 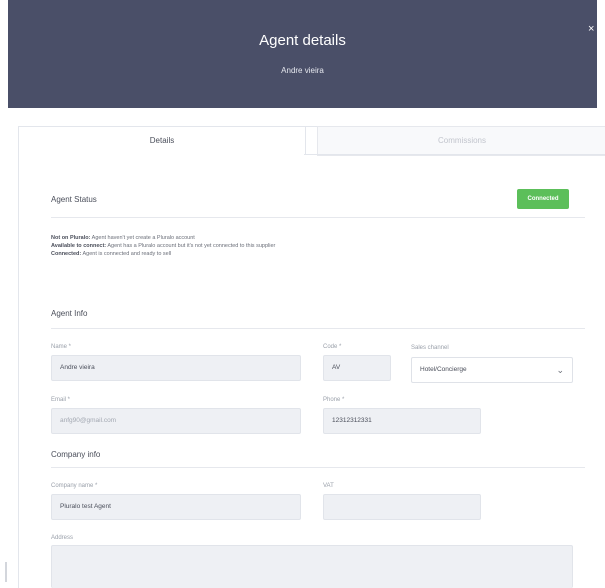 What do you see at coordinates (443, 369) in the screenshot?
I see `sales-channel-value: Hotel/Concierge` at bounding box center [443, 369].